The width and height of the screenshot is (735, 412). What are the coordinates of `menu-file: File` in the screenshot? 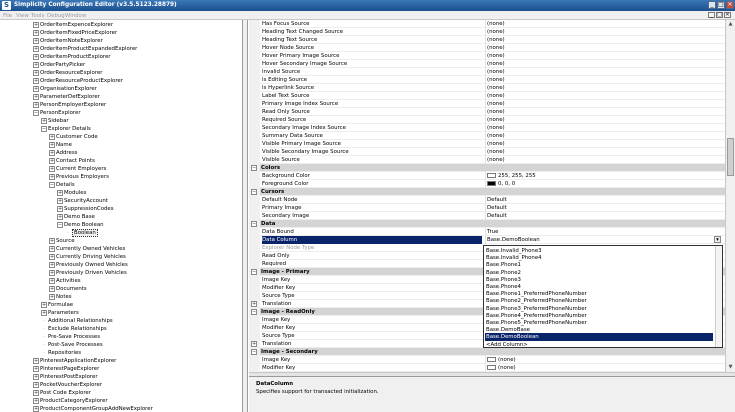 It's located at (7, 16).